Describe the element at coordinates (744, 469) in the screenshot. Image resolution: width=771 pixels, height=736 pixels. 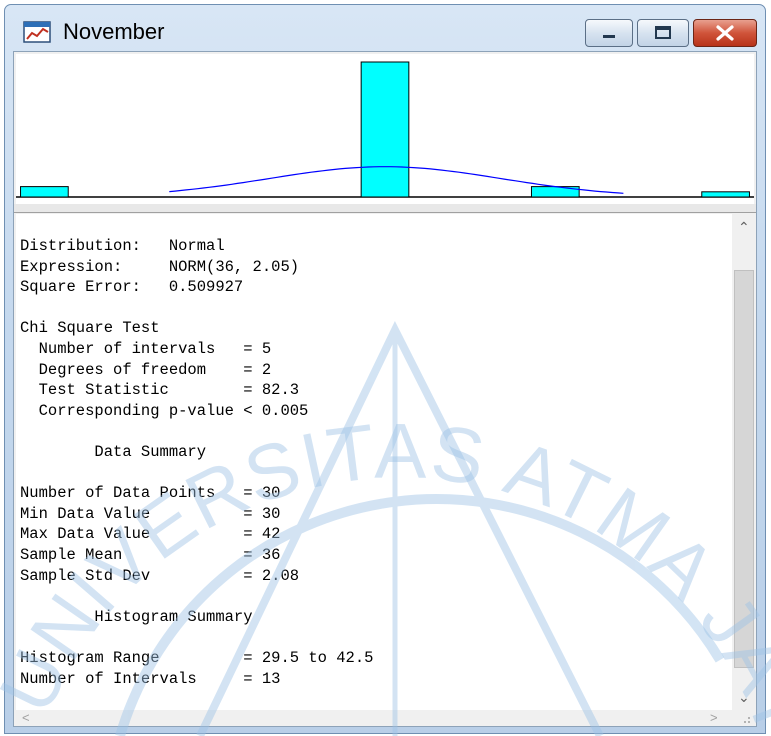
I see `vertical-scroll-thumb` at that location.